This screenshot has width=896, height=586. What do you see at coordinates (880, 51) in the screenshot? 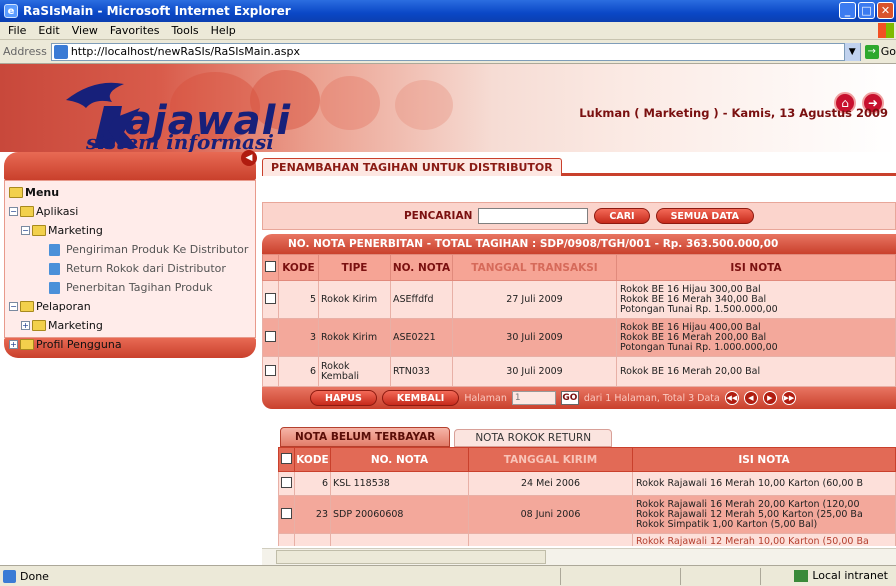
I see `go-button: → Go` at bounding box center [880, 51].